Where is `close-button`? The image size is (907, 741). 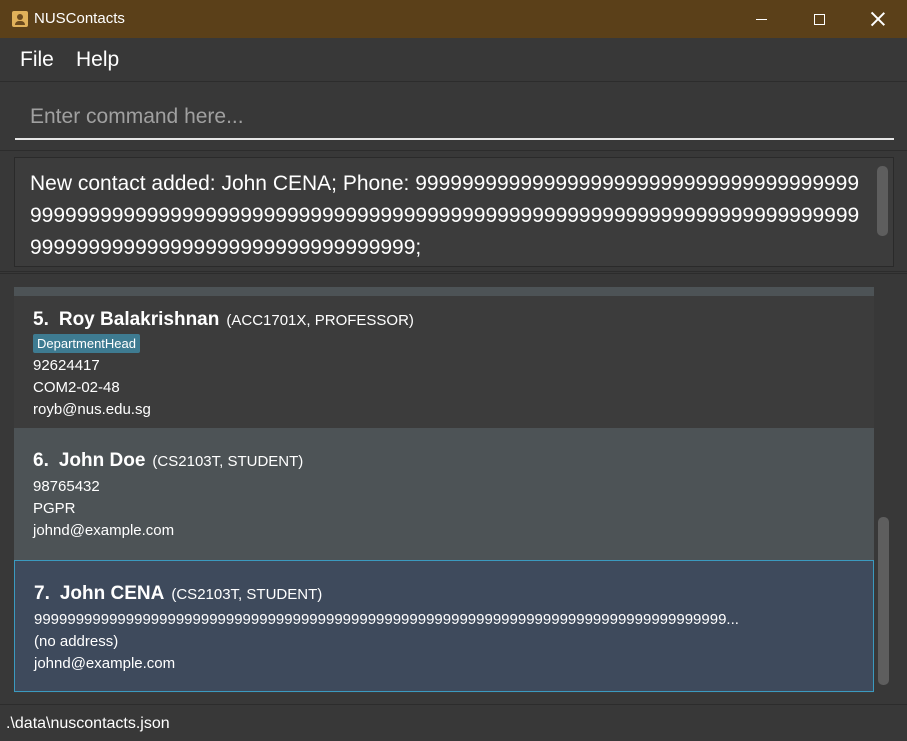 close-button is located at coordinates (878, 19).